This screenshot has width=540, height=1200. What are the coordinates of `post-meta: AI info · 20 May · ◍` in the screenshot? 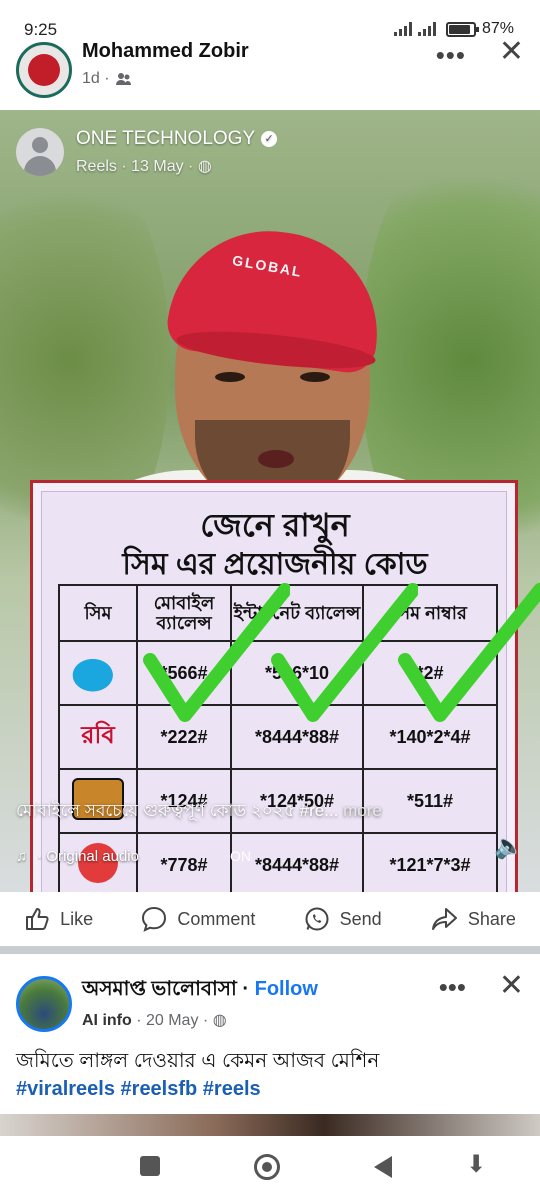 It's located at (154, 1020).